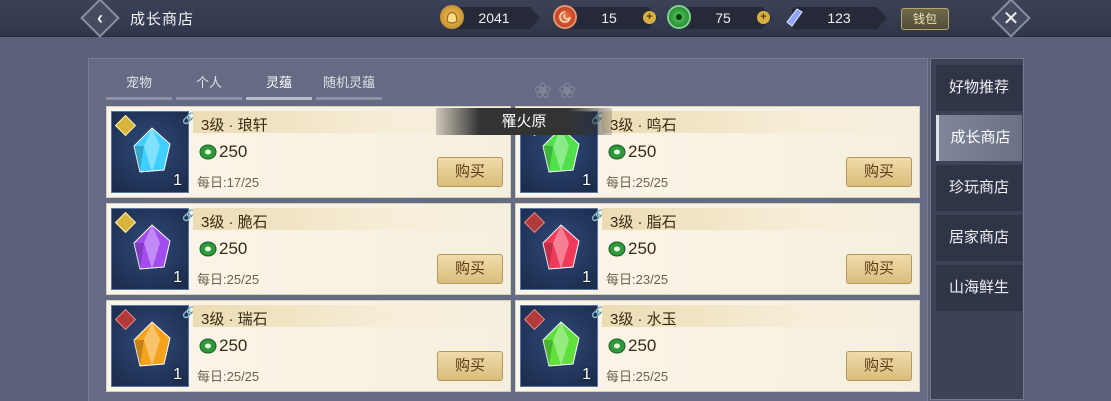 This screenshot has height=401, width=1111. I want to click on item-name: 3级 · 琅轩, so click(234, 125).